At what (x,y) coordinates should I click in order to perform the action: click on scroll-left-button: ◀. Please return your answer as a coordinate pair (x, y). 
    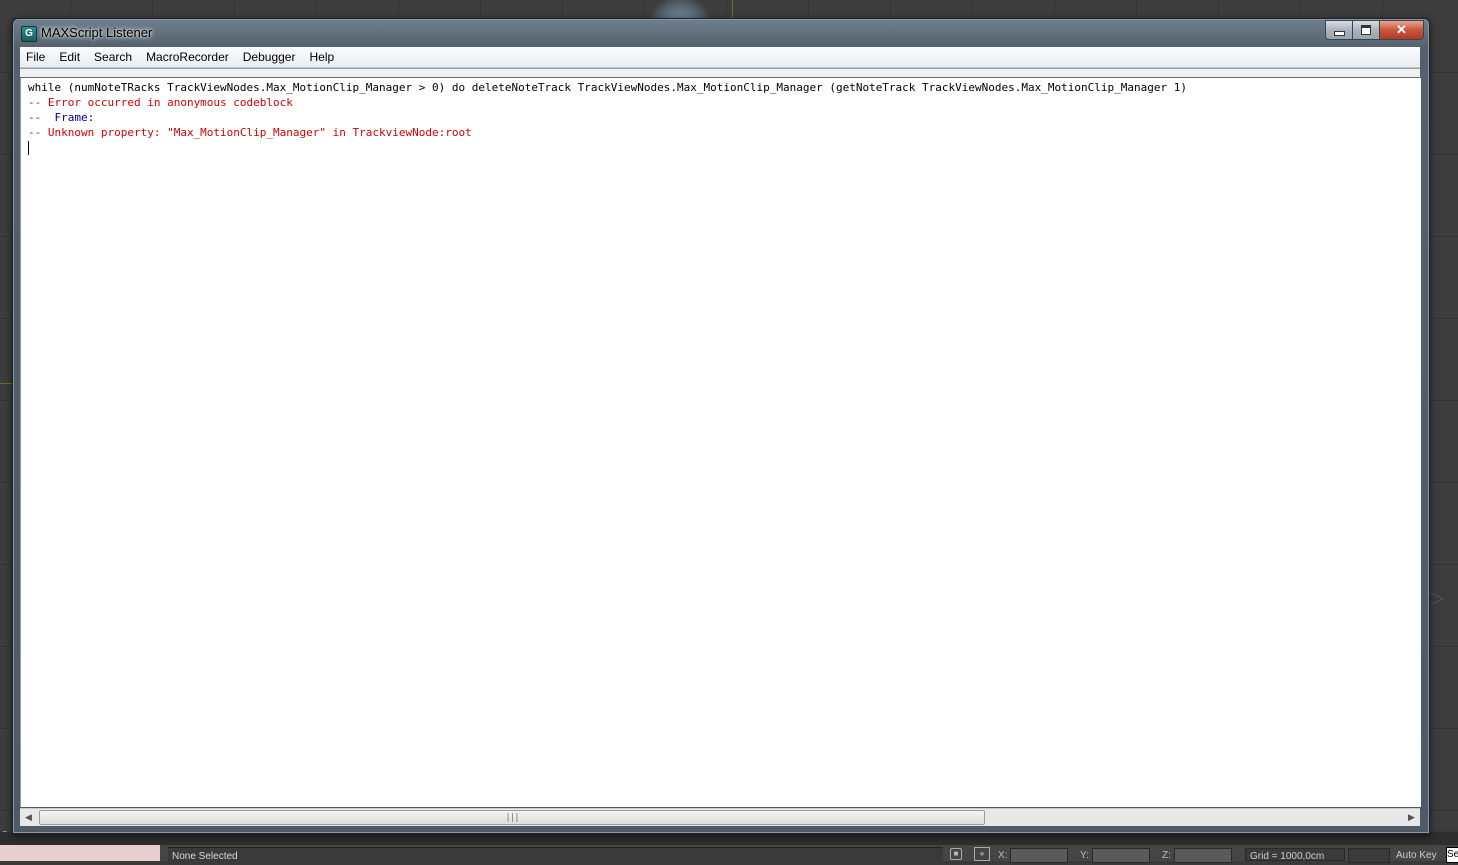
    Looking at the image, I should click on (28, 817).